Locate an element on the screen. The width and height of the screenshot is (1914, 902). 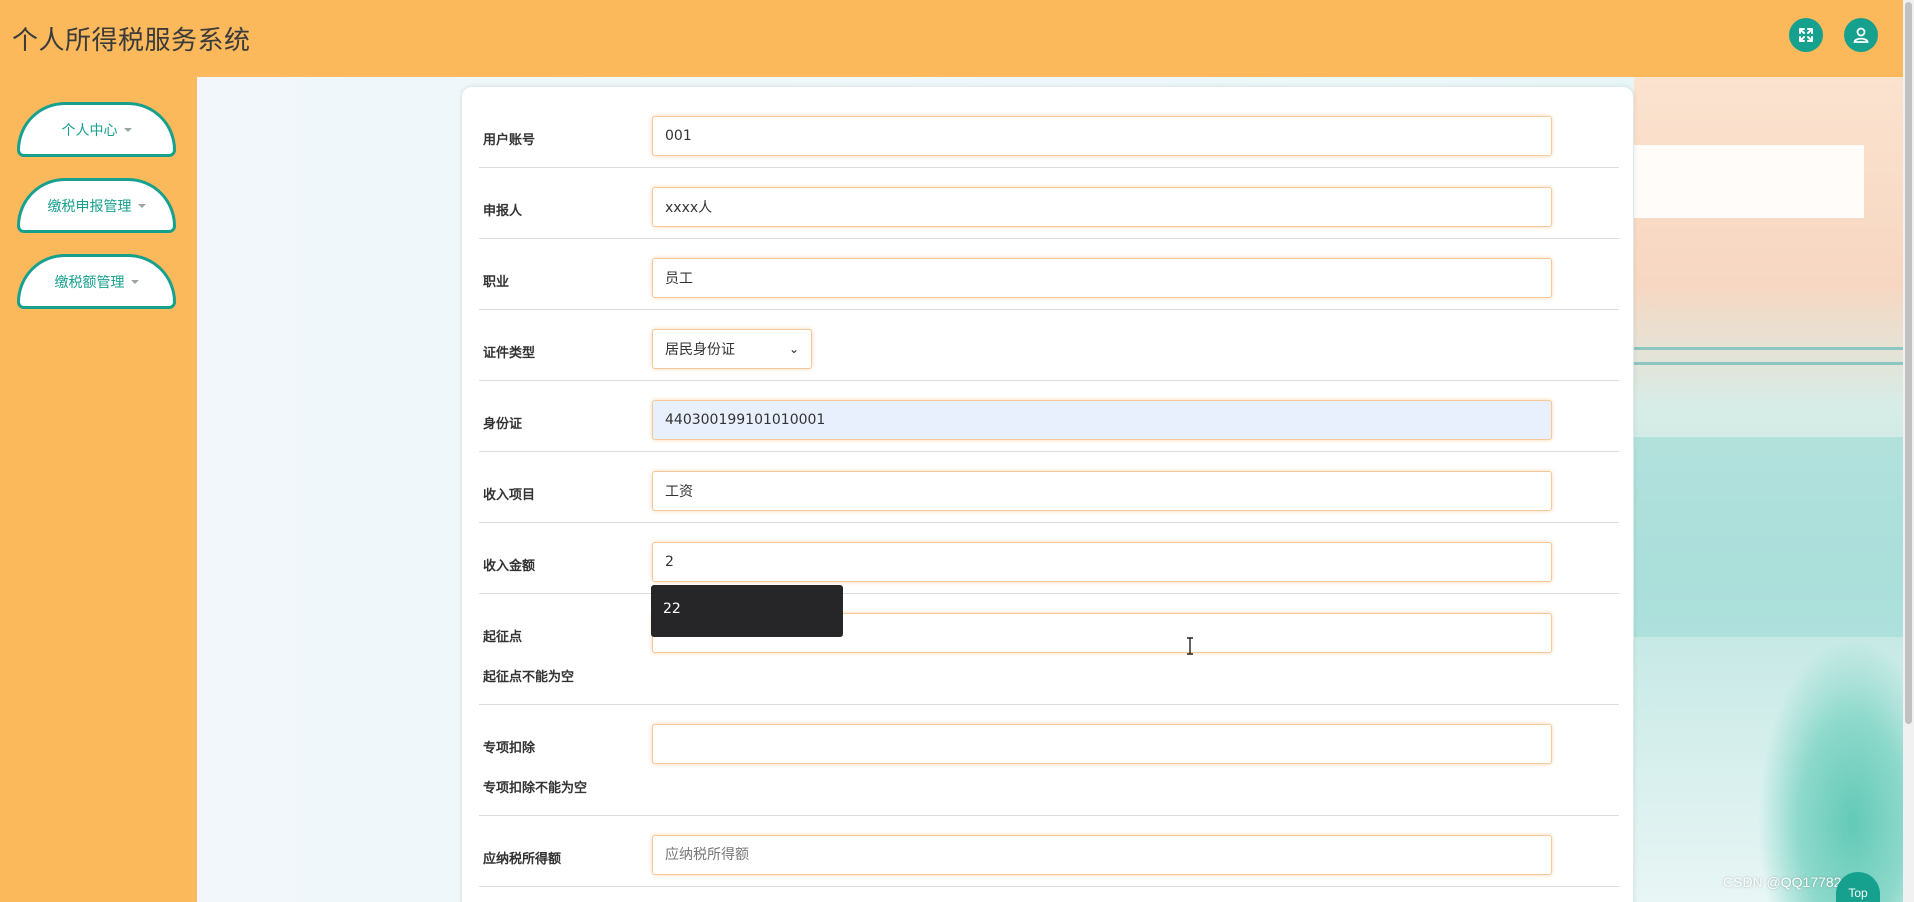
text-cursor-icon is located at coordinates (1190, 646).